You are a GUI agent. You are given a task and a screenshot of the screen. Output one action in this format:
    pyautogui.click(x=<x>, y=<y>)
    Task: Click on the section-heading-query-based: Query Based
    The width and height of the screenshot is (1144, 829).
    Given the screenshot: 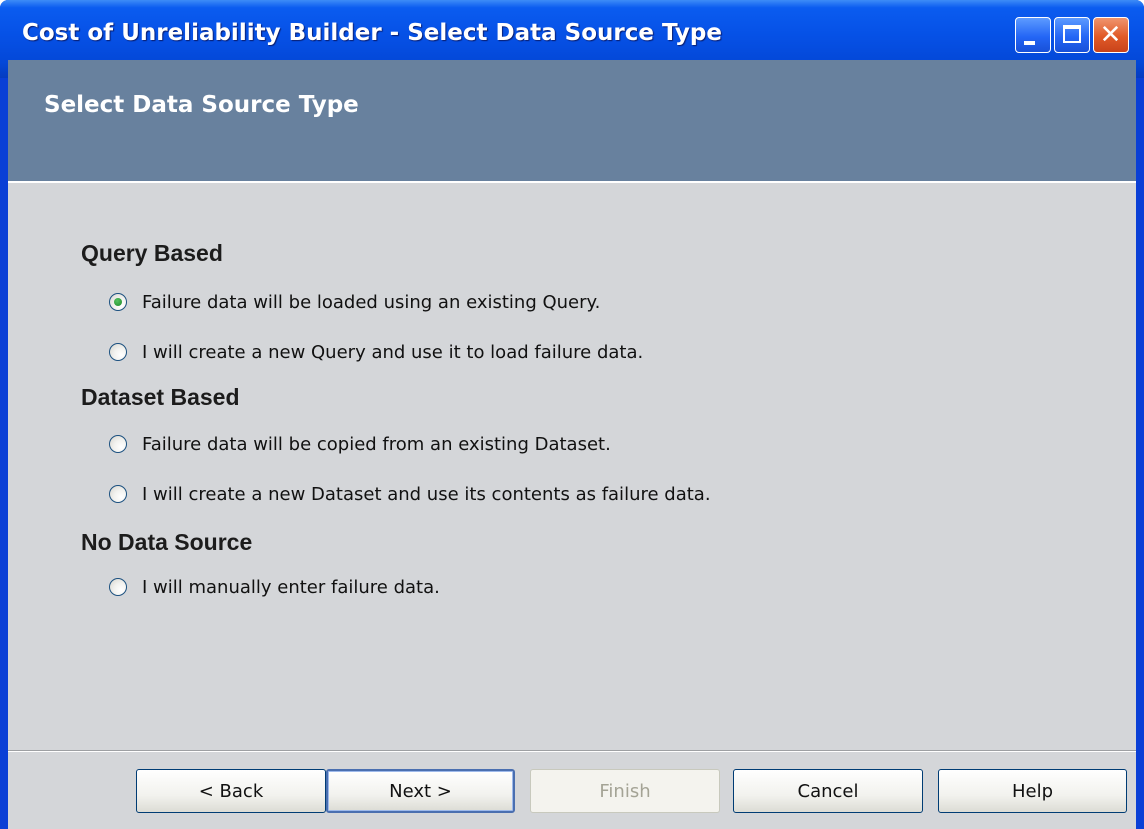 What is the action you would take?
    pyautogui.click(x=152, y=253)
    